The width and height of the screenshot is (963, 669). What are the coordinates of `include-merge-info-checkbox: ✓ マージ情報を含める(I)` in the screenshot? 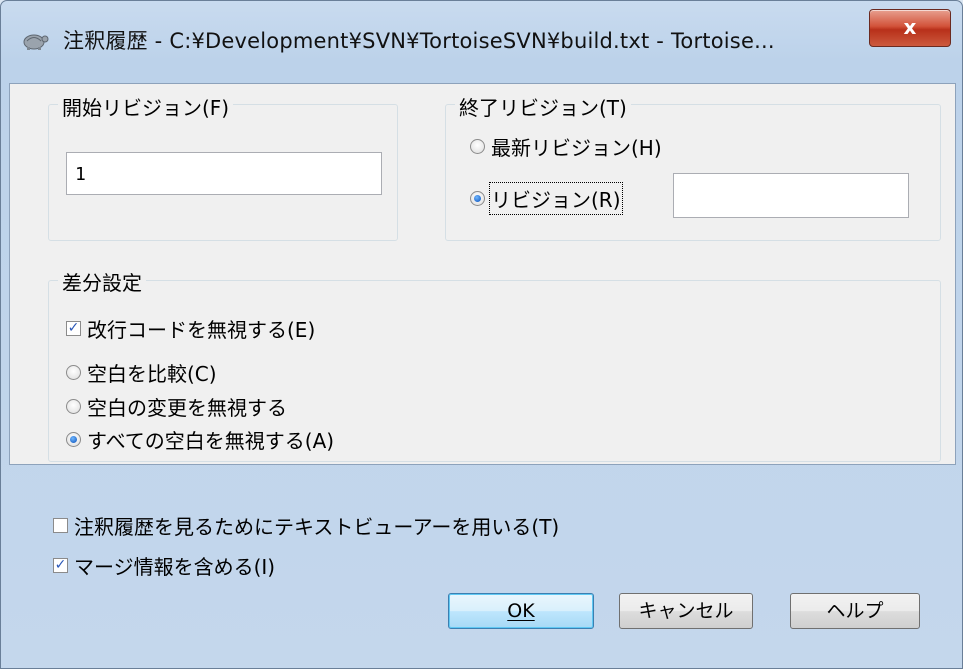 It's located at (164, 565).